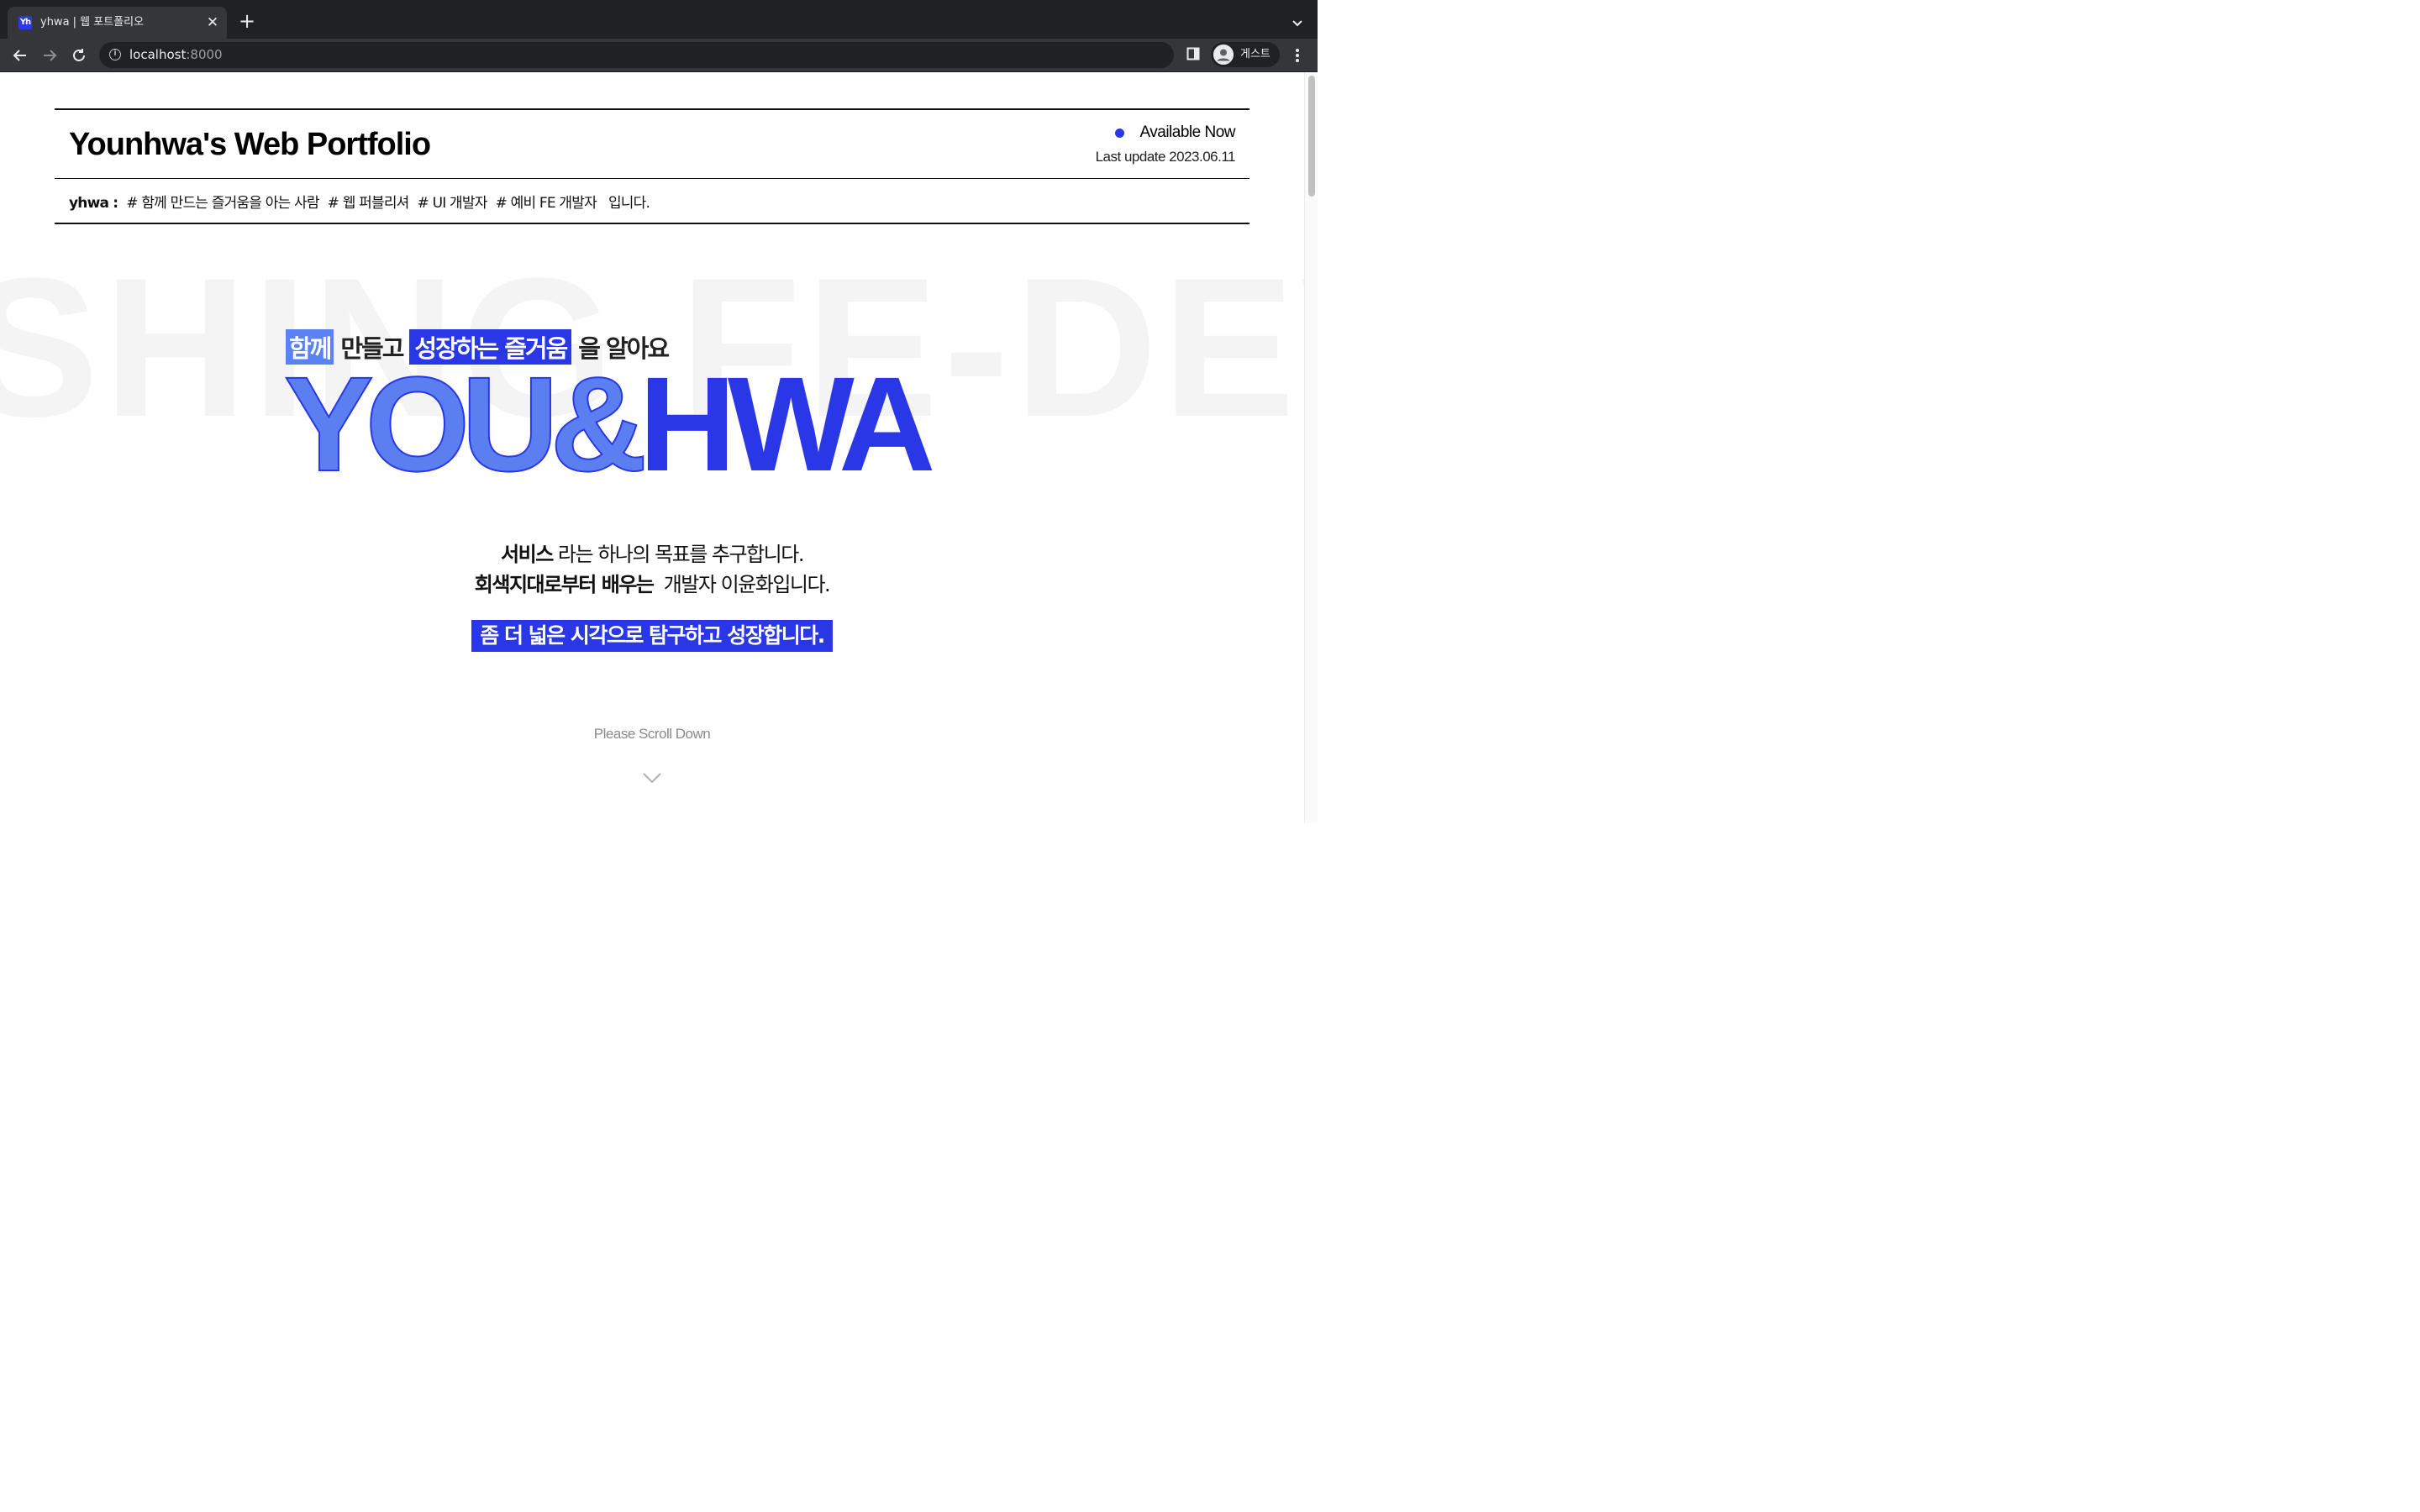  I want to click on url-host: localhost, so click(158, 54).